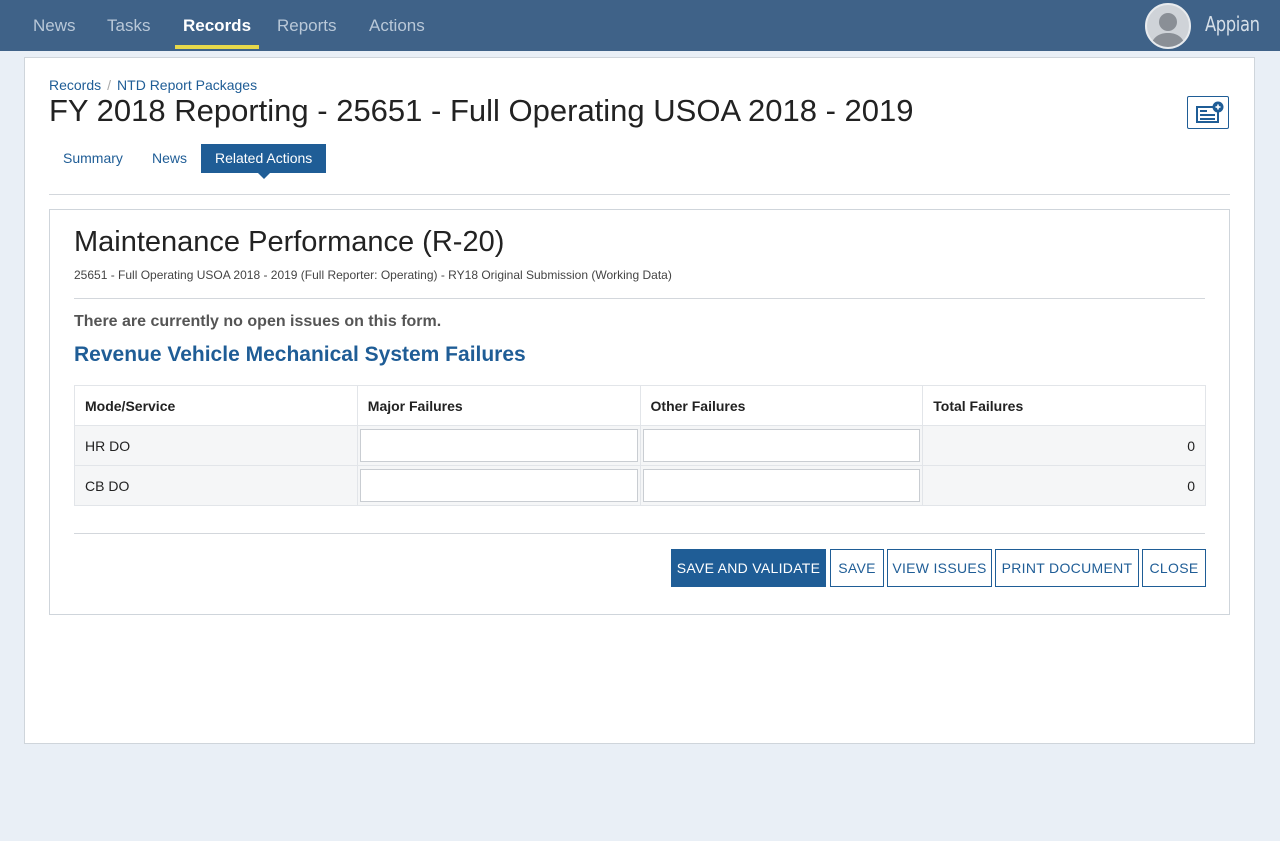 This screenshot has height=841, width=1280. Describe the element at coordinates (216, 445) in the screenshot. I see `mode-service-cell: HR DO` at that location.